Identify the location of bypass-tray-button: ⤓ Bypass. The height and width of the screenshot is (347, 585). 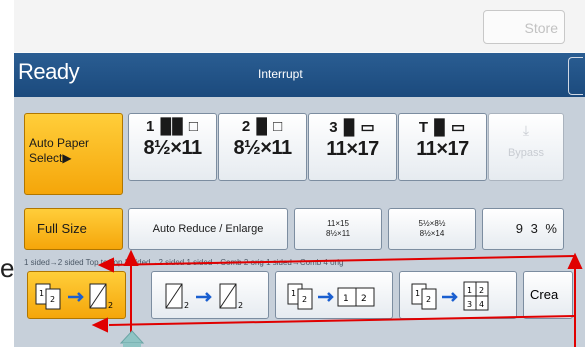
(526, 147).